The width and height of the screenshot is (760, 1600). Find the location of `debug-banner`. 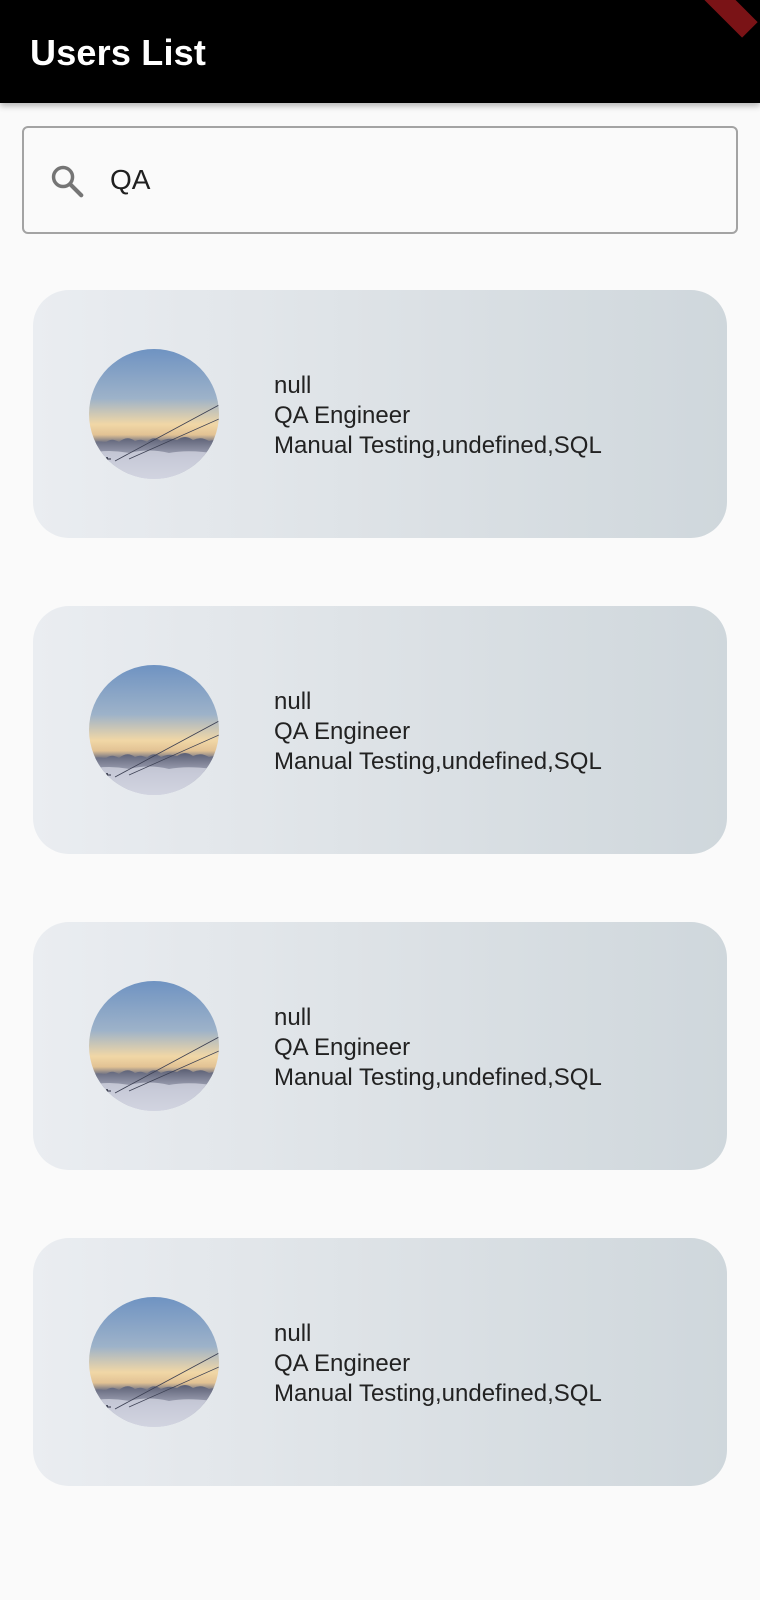

debug-banner is located at coordinates (711, 19).